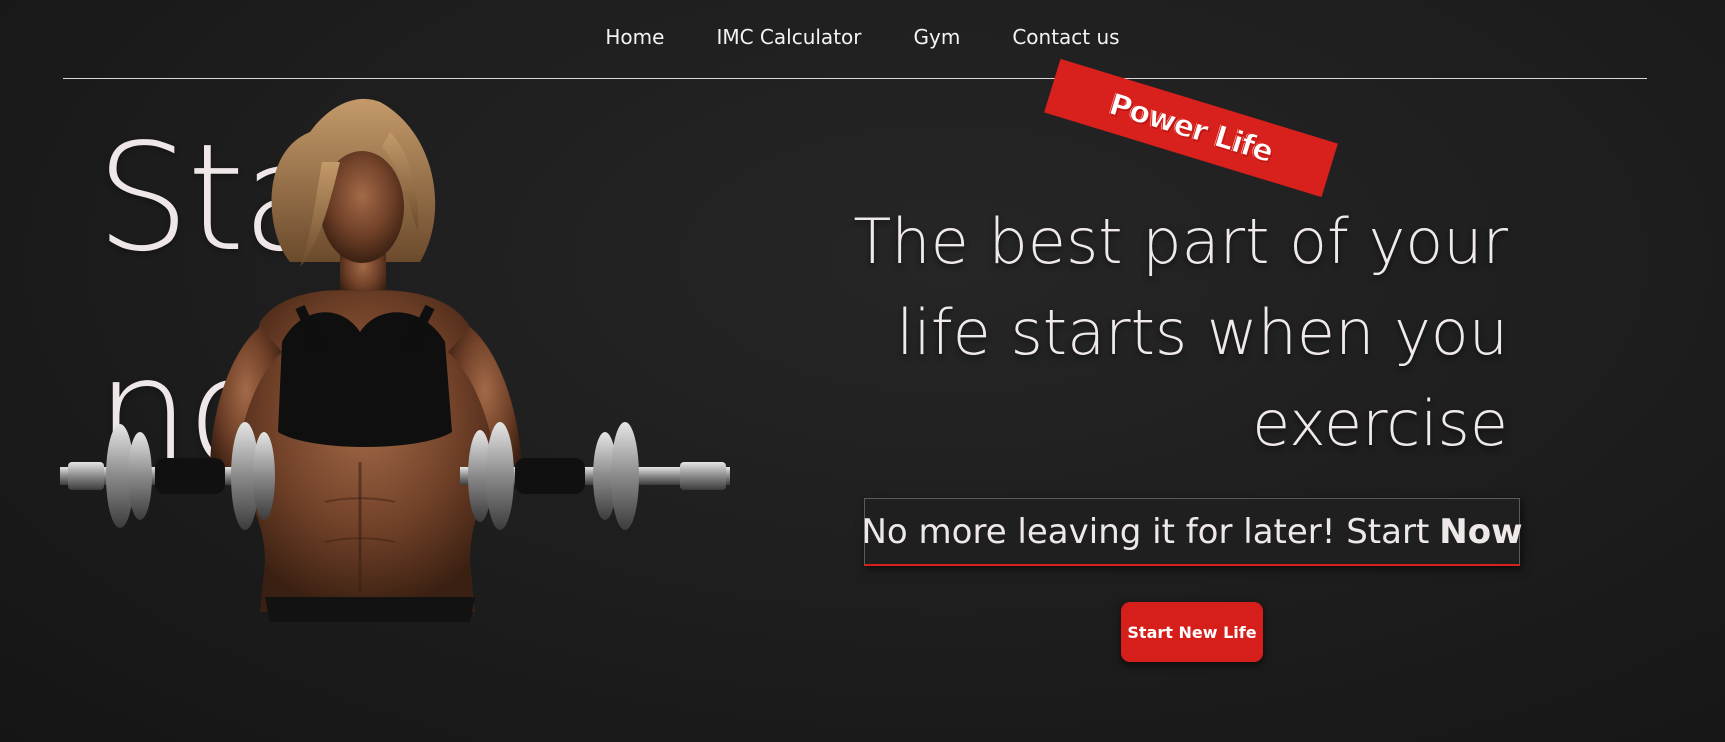  Describe the element at coordinates (937, 37) in the screenshot. I see `nav-item-gym: Gym` at that location.